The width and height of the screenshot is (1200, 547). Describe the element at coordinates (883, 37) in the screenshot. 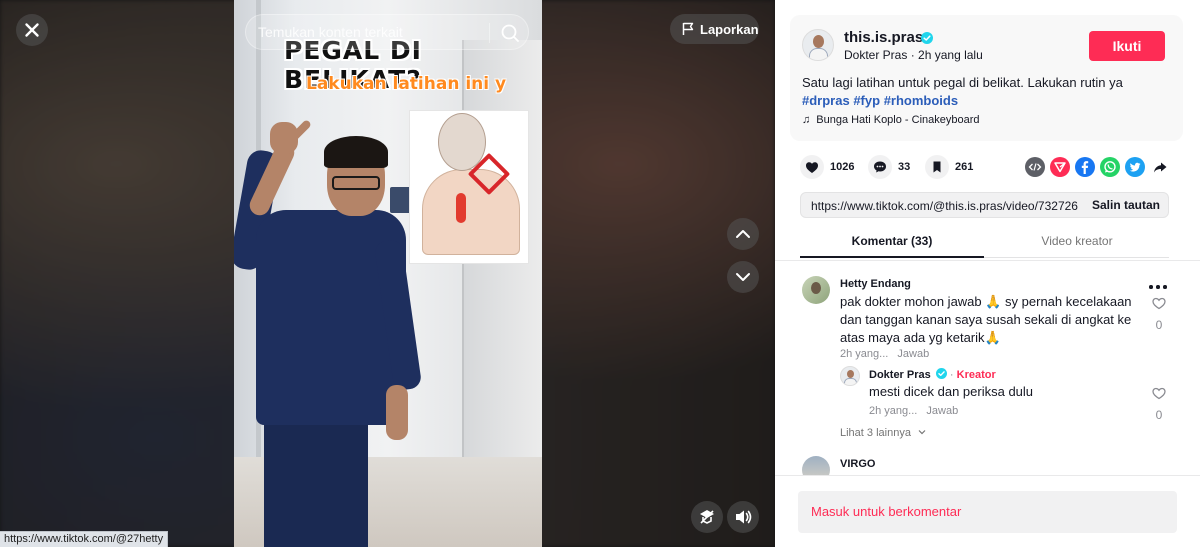

I see `author-username: this.is.pras` at that location.